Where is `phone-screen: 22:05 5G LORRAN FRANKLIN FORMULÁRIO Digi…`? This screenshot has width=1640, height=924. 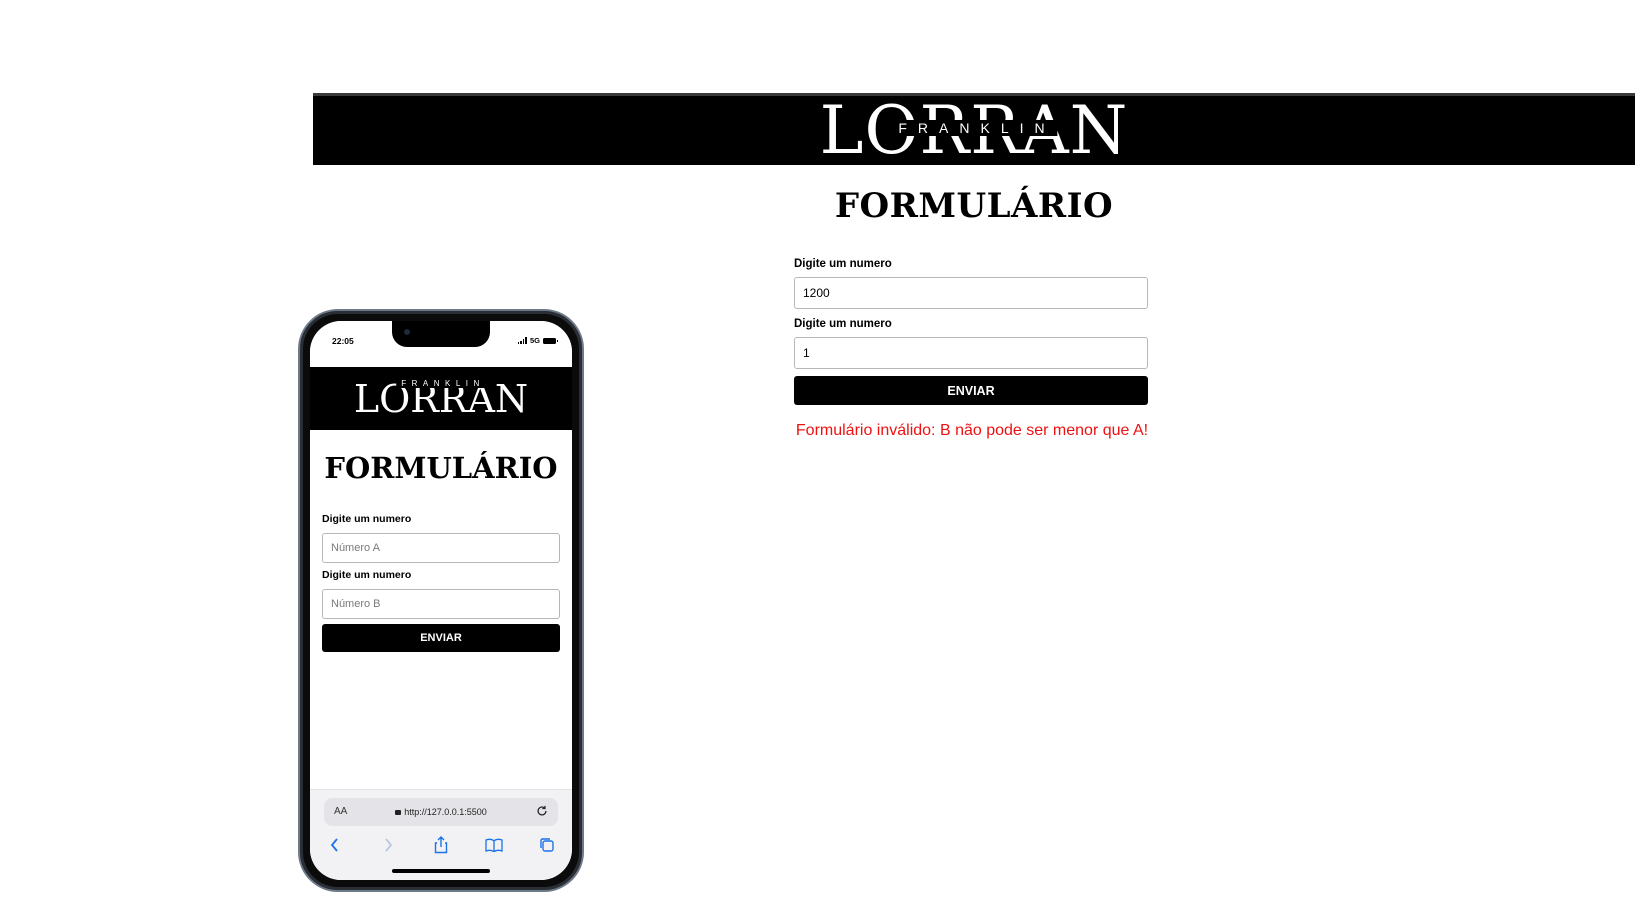
phone-screen: 22:05 5G LORRAN FRANKLIN FORMULÁRIO Digi… is located at coordinates (441, 600).